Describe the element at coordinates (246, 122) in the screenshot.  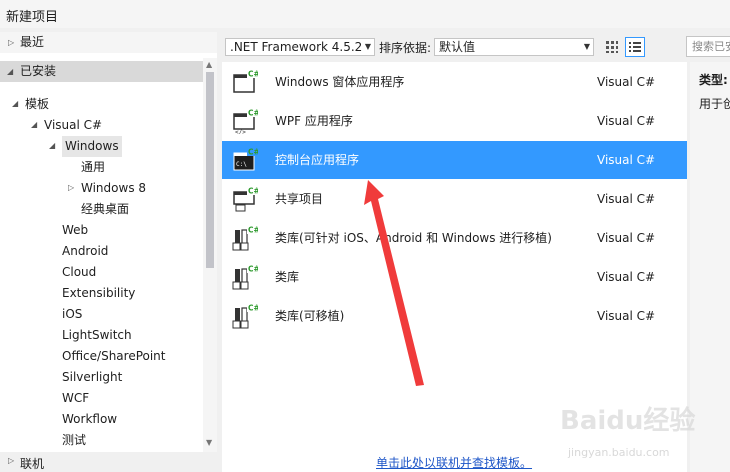
I see `wpf-icon: </> C#` at that location.